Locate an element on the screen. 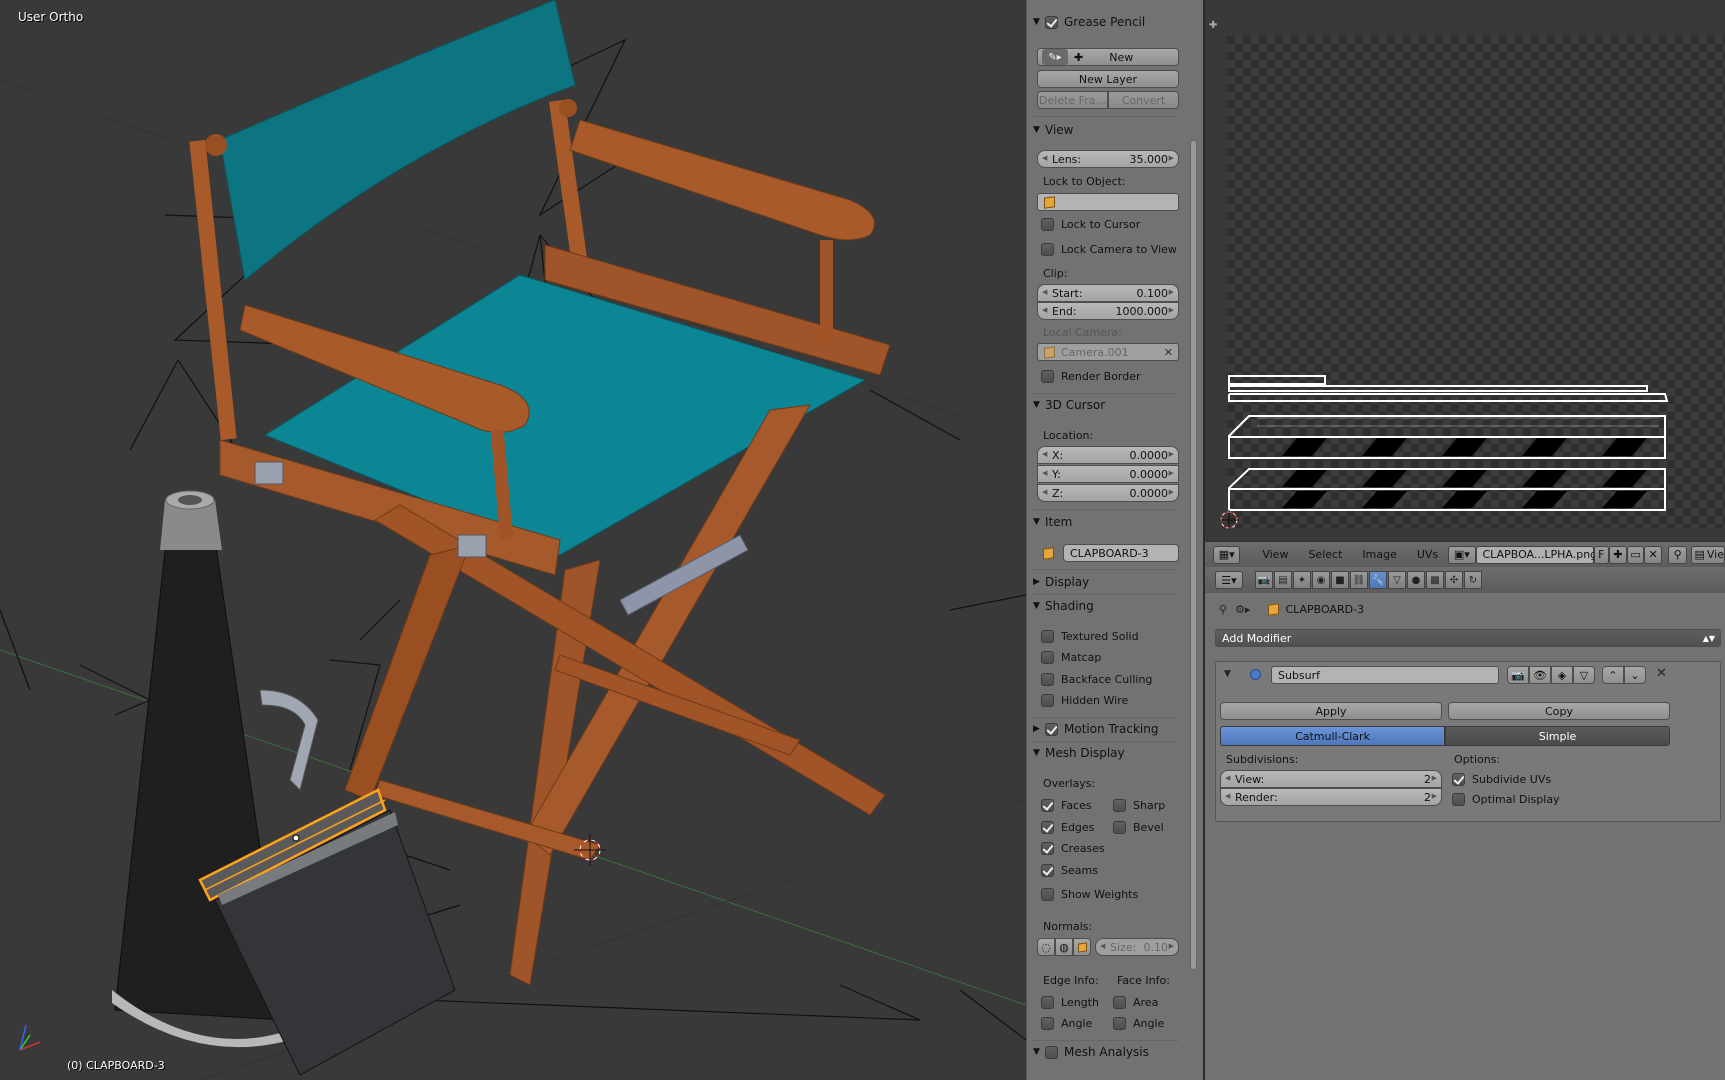  editor-type-icon: ▦▾ is located at coordinates (1227, 554).